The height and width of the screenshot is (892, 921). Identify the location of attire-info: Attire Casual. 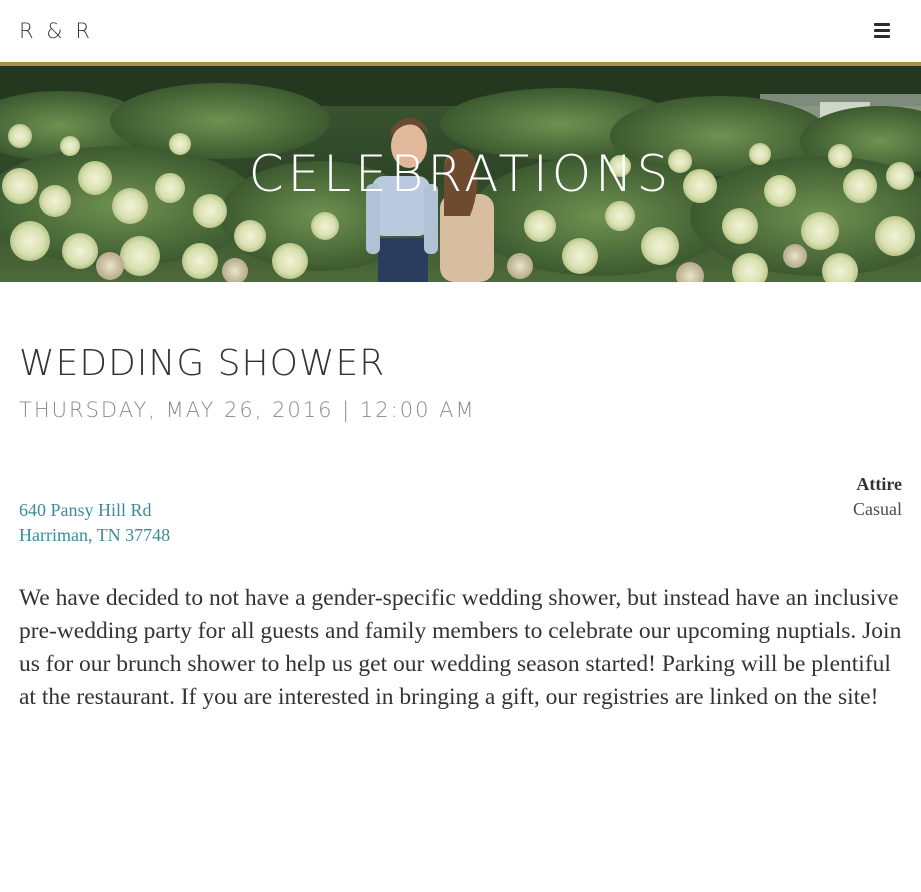
(877, 497).